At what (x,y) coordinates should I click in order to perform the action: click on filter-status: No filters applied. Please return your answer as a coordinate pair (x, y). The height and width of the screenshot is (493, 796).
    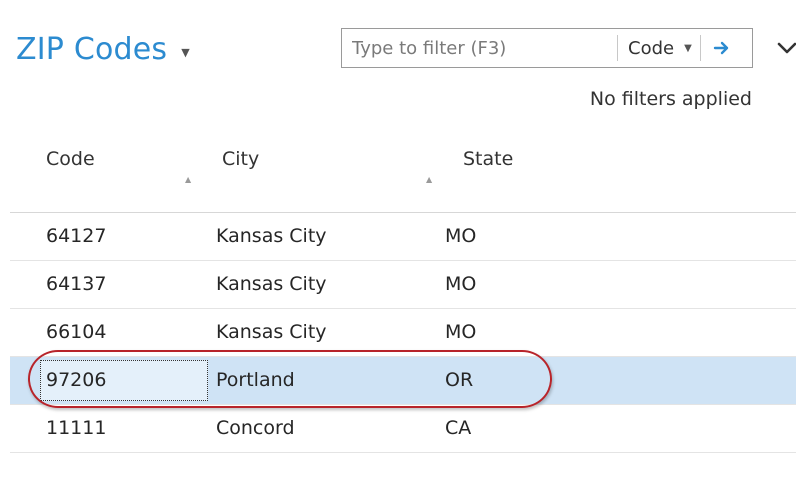
    Looking at the image, I should click on (670, 99).